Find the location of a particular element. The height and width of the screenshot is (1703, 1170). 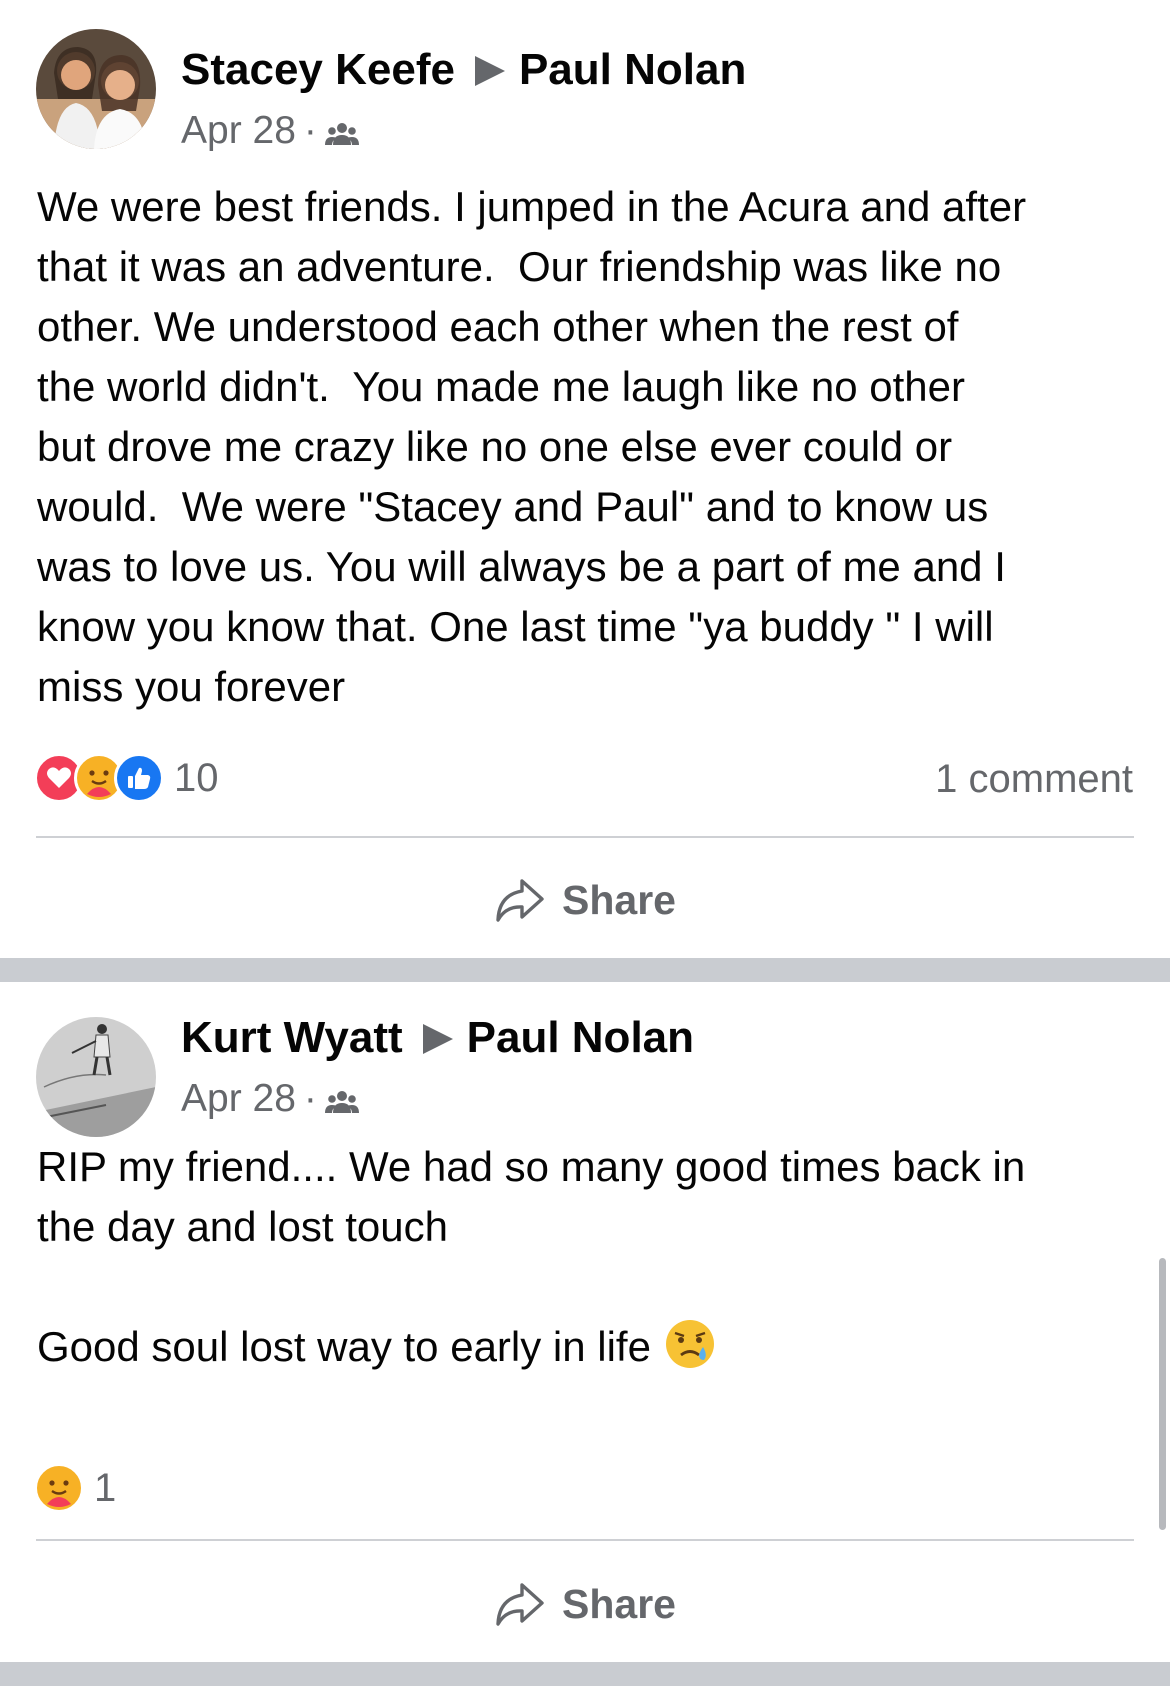

post-header: Kurt Wyatt Paul Nolan is located at coordinates (437, 1038).